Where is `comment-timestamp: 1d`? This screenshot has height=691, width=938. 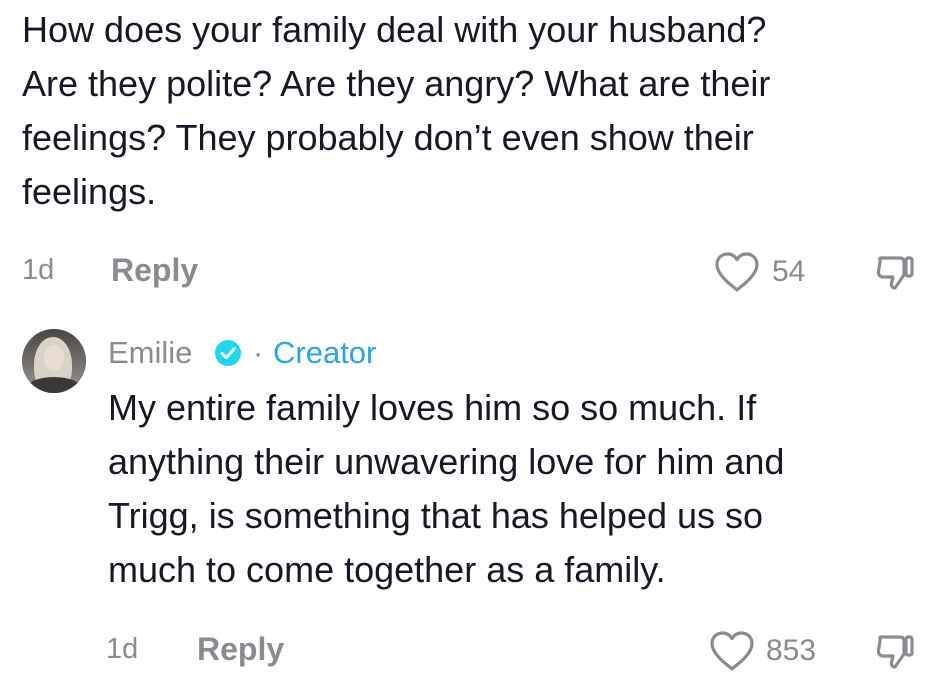 comment-timestamp: 1d is located at coordinates (38, 270).